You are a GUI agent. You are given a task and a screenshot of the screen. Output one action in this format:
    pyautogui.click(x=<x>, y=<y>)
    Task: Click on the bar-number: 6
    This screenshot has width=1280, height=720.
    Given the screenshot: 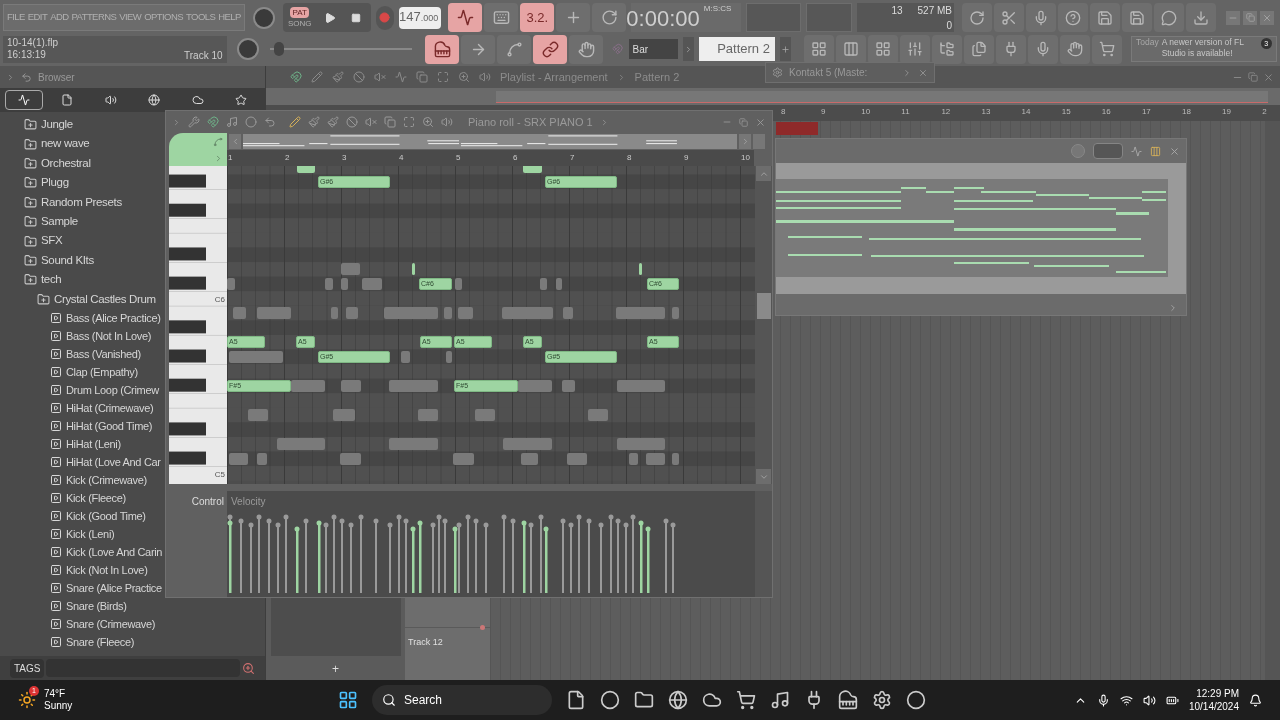 What is the action you would take?
    pyautogui.click(x=515, y=158)
    